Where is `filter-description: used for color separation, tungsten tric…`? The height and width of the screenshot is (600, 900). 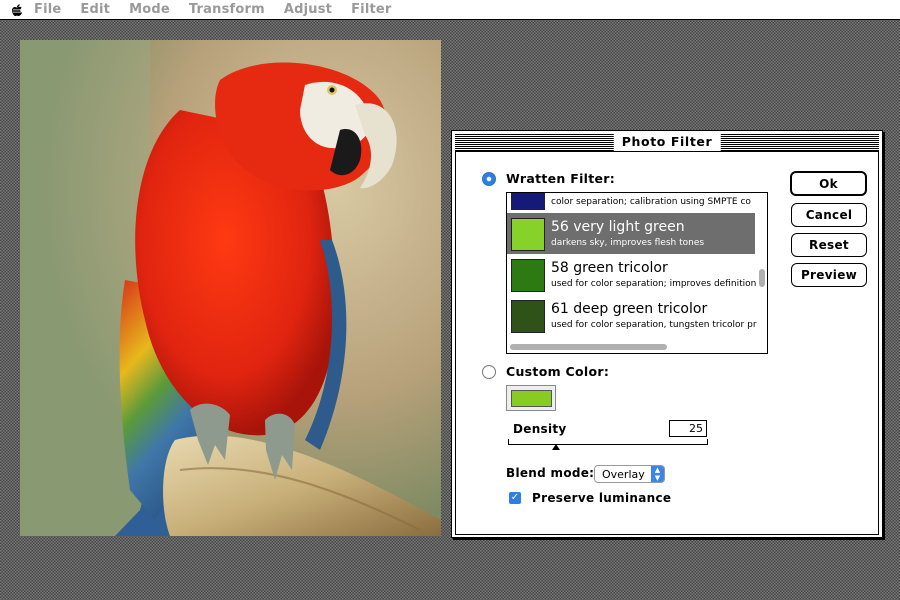 filter-description: used for color separation, tungsten tric… is located at coordinates (654, 325).